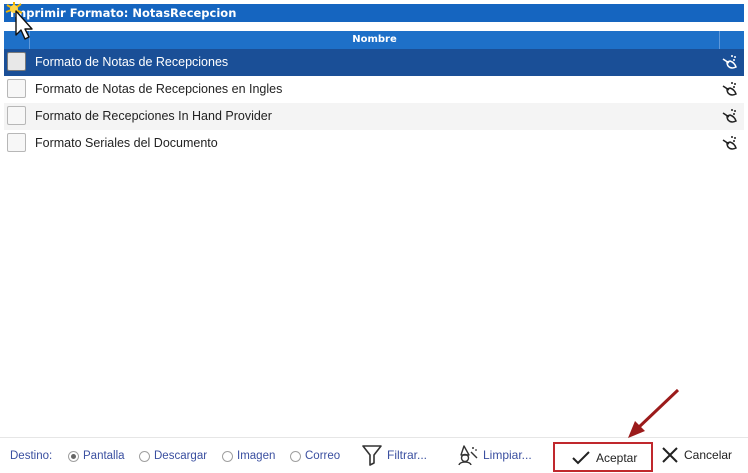  I want to click on radio-label: Imagen, so click(256, 456).